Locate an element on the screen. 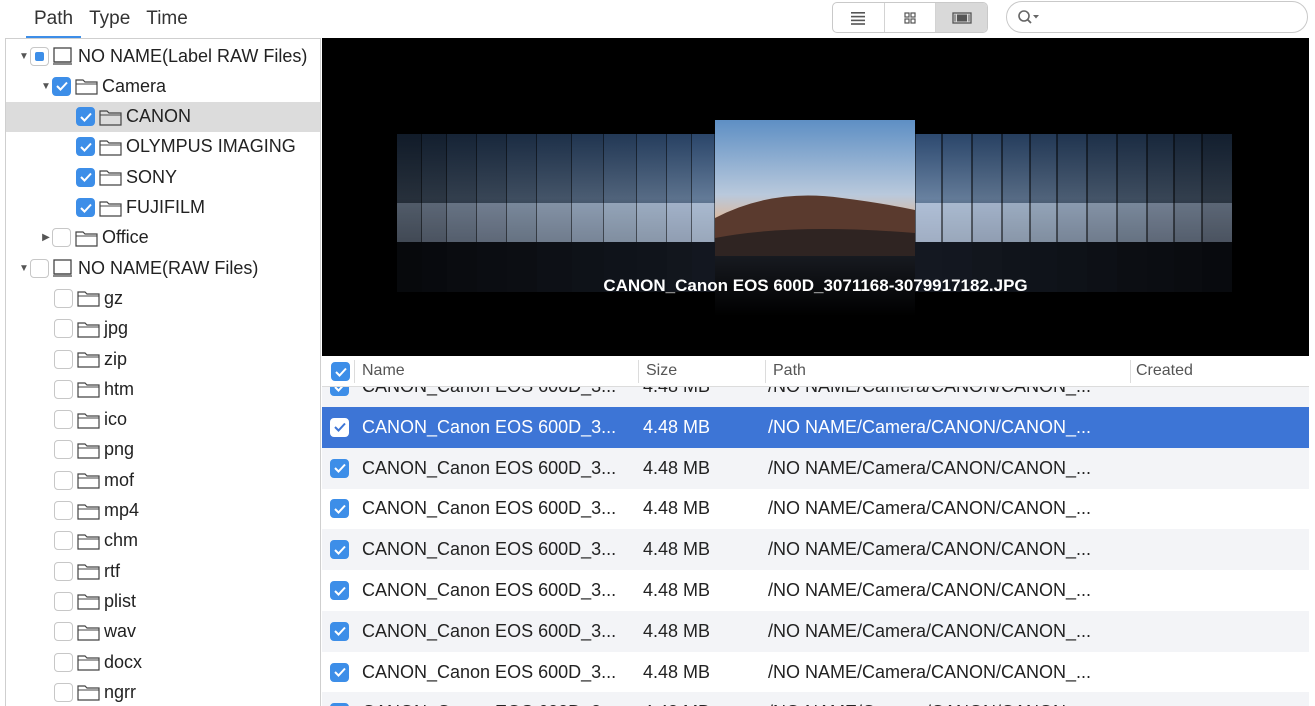 This screenshot has width=1315, height=706. tree-item: CANON is located at coordinates (163, 116).